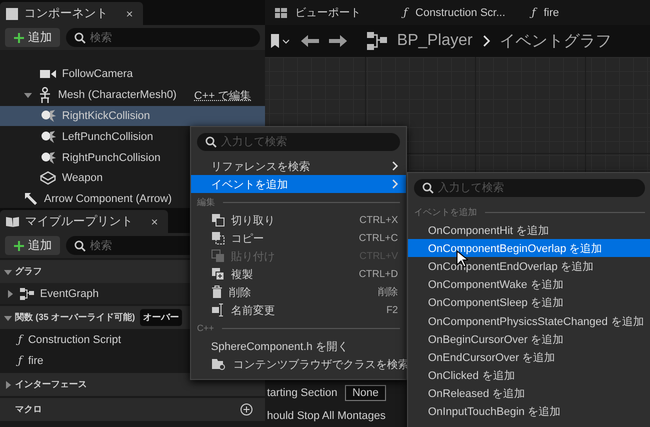 The height and width of the screenshot is (427, 650). I want to click on menu-item: OnComponentBeginOverlap を追加, so click(529, 248).